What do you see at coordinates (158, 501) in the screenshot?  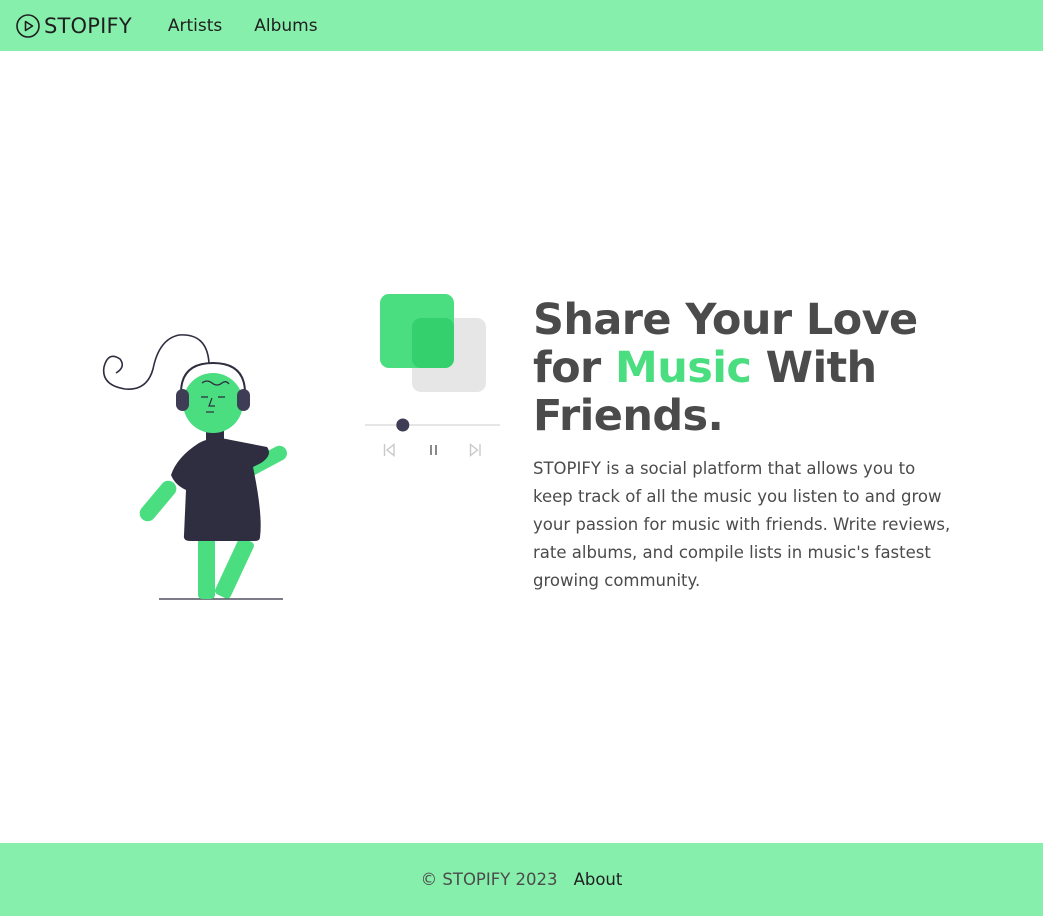 I see `left-arm` at bounding box center [158, 501].